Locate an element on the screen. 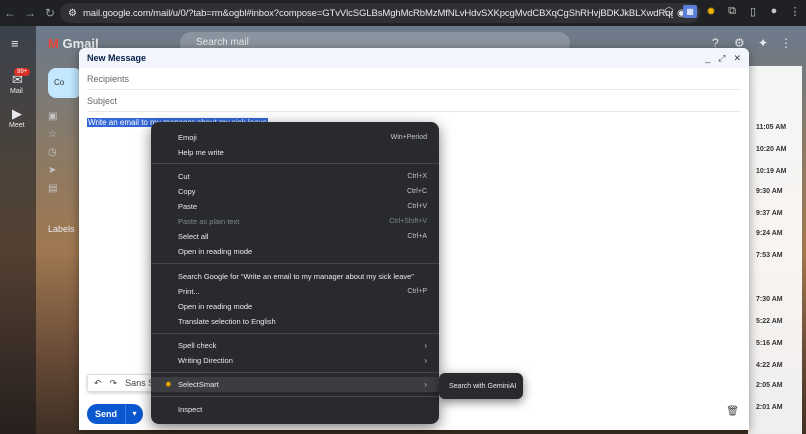 The image size is (806, 434). clock-icon: ◷ is located at coordinates (52, 152).